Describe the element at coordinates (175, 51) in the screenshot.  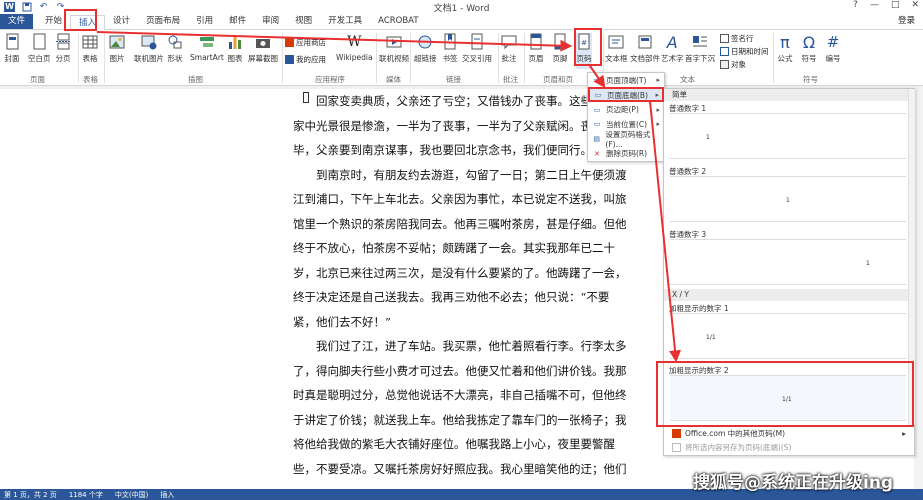
I see `shapes-button: 形状` at that location.